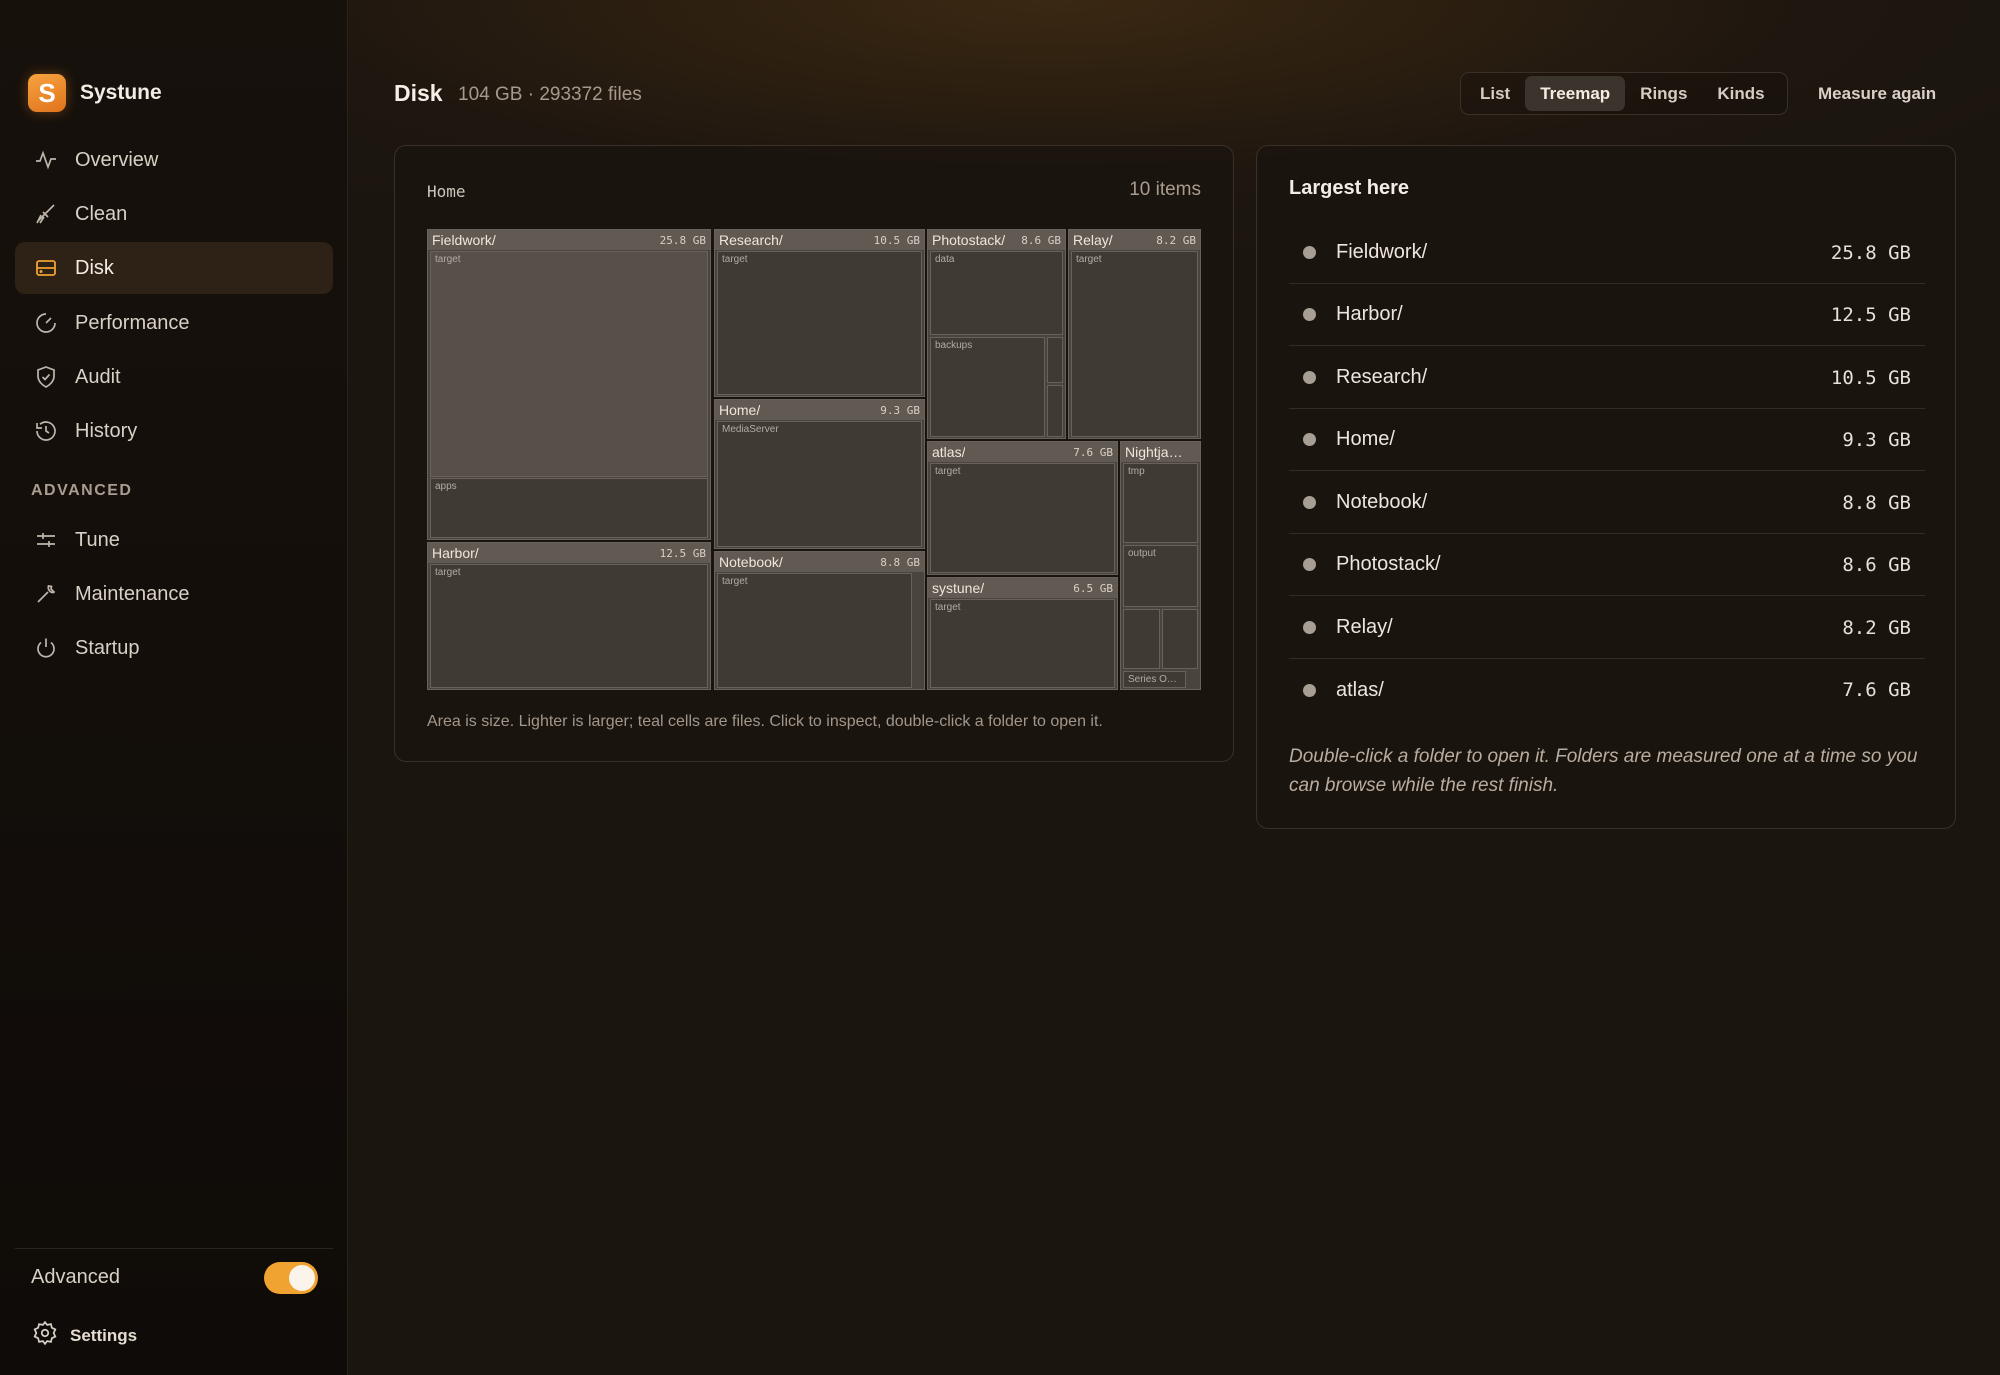 This screenshot has height=1375, width=2000. I want to click on largest-title: Largest here, so click(1349, 188).